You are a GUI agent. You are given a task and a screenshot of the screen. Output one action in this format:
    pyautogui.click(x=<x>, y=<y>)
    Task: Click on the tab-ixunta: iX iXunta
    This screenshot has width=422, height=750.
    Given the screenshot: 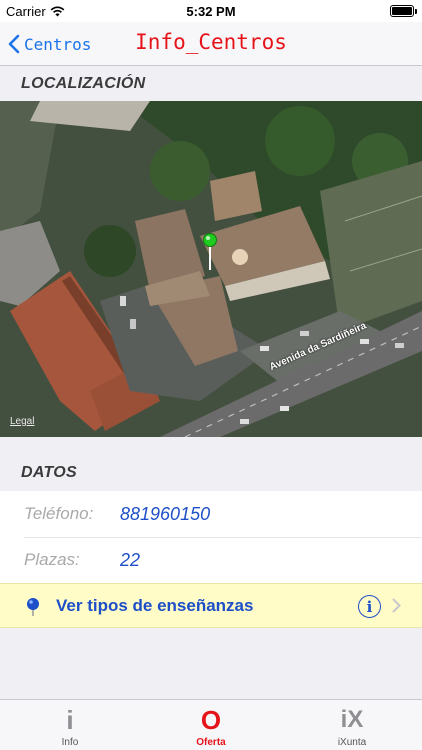 What is the action you would take?
    pyautogui.click(x=352, y=725)
    